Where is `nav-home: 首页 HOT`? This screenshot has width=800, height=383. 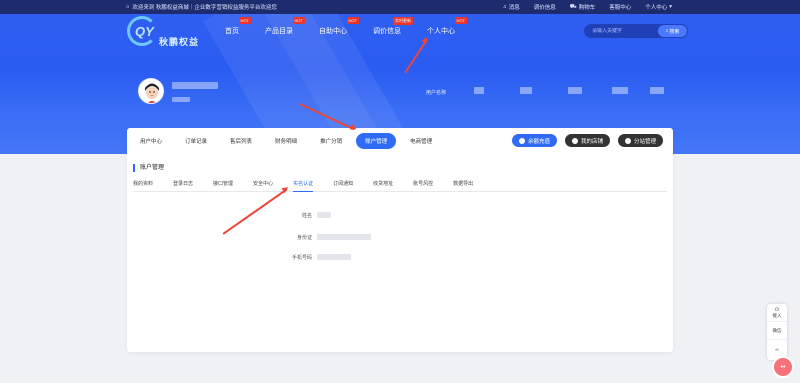
nav-home: 首页 HOT is located at coordinates (238, 26).